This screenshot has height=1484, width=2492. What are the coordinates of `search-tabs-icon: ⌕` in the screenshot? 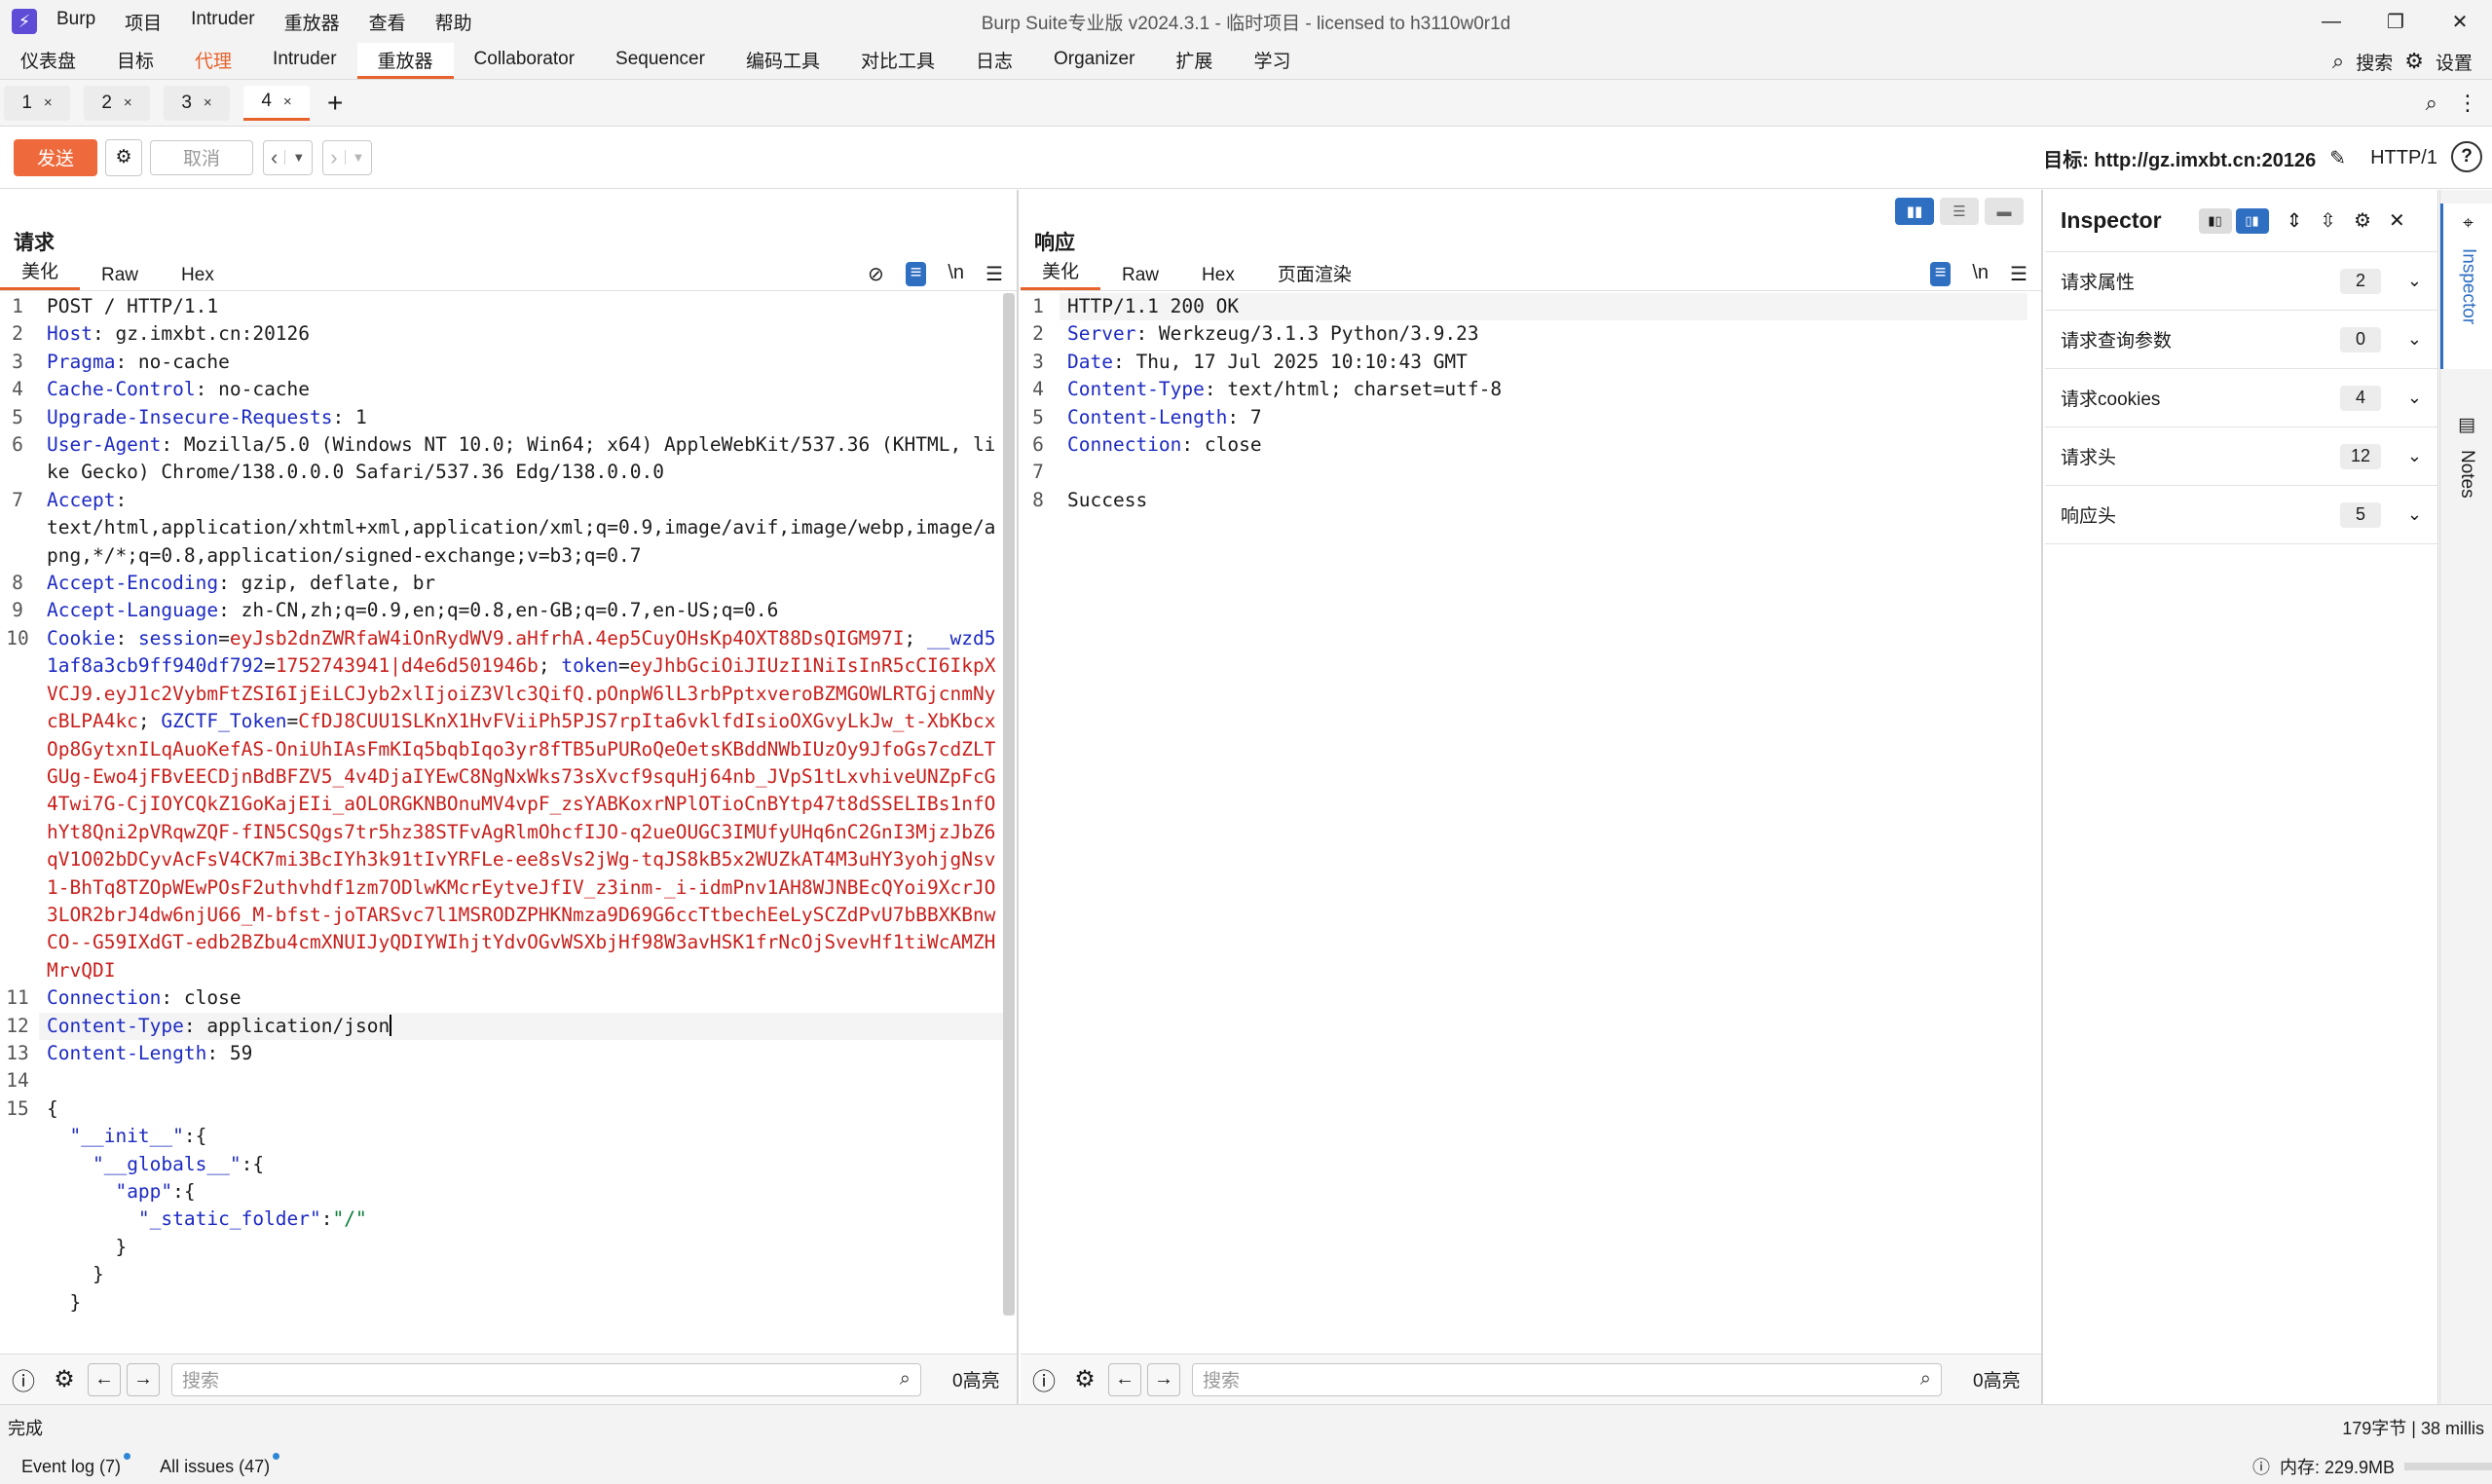 It's located at (2431, 103).